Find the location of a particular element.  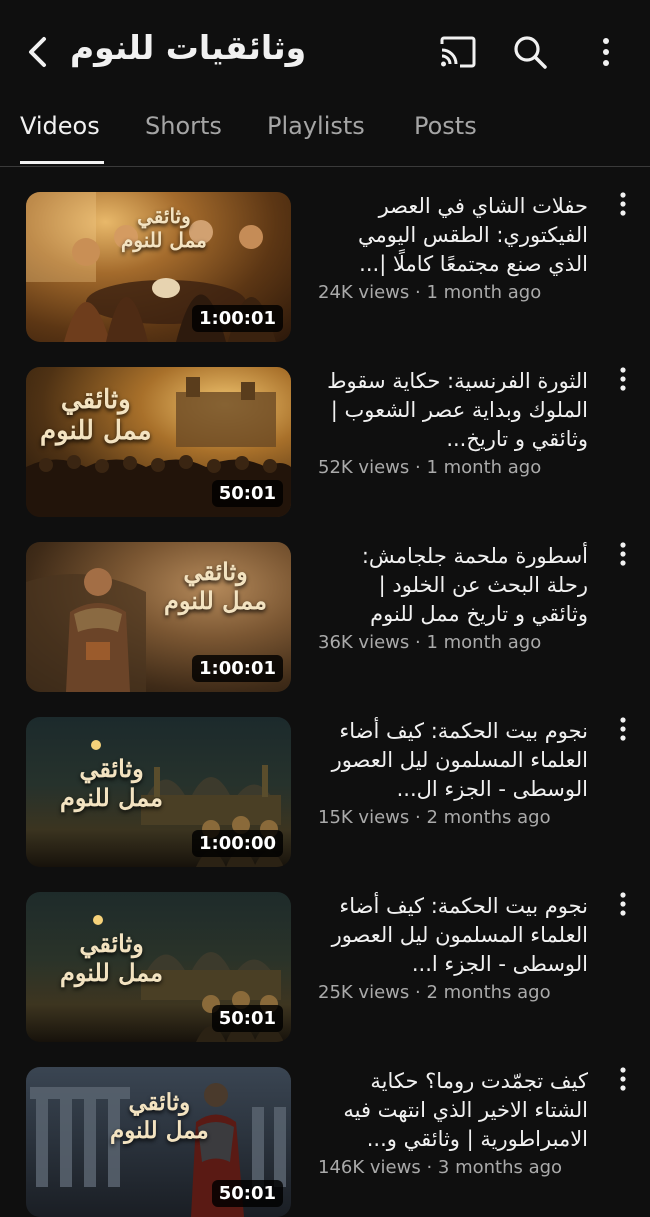

cast-icon is located at coordinates (458, 52).